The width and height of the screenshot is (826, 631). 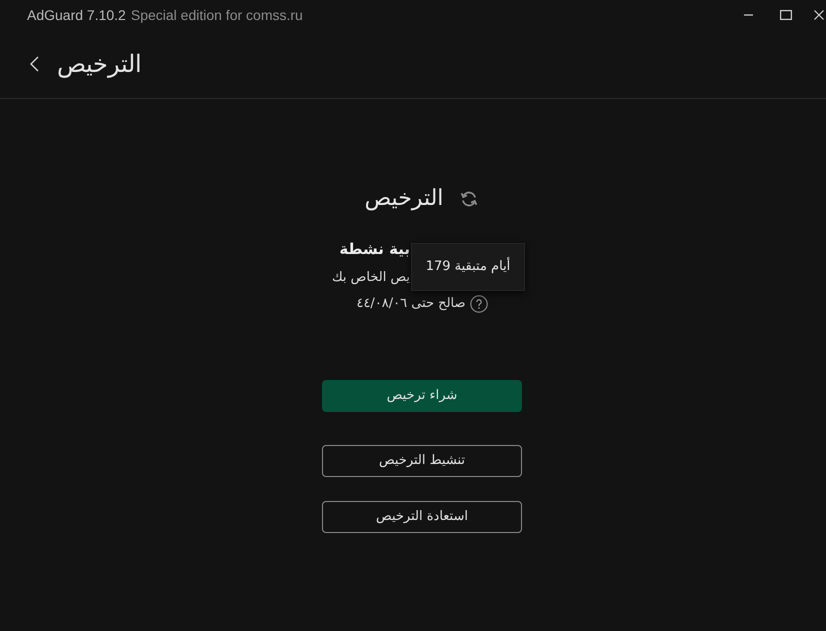 I want to click on license-heading: الترخيص, so click(x=404, y=199).